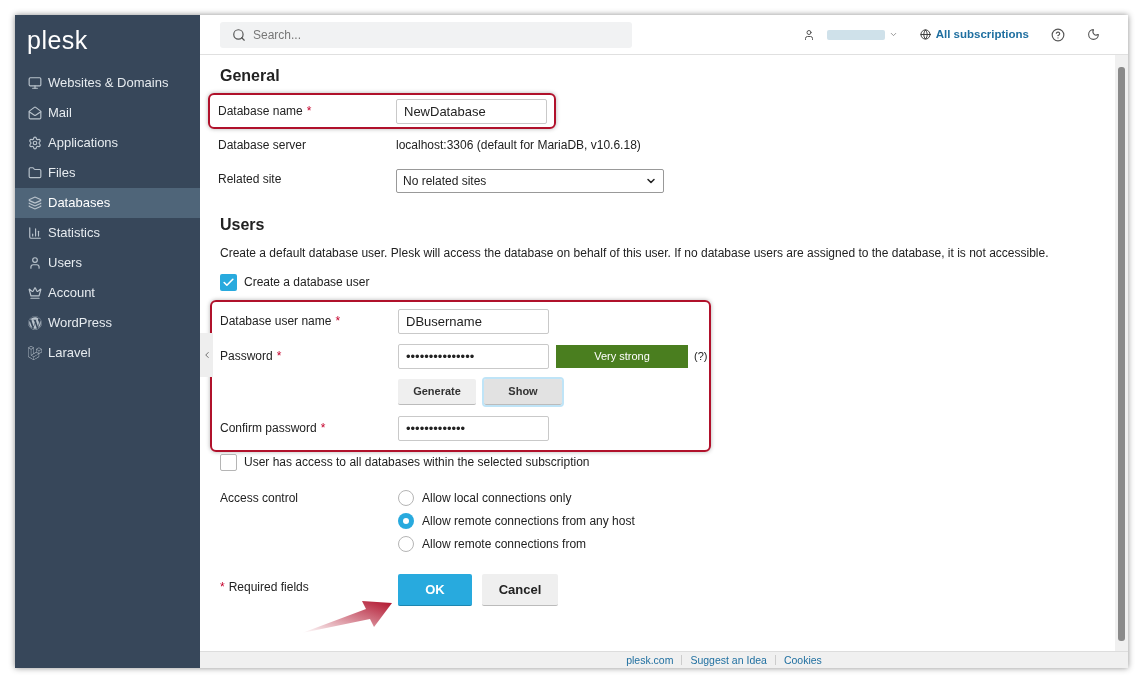 Image resolution: width=1143 pixels, height=683 pixels. I want to click on sidebar-item: Mail, so click(107, 113).